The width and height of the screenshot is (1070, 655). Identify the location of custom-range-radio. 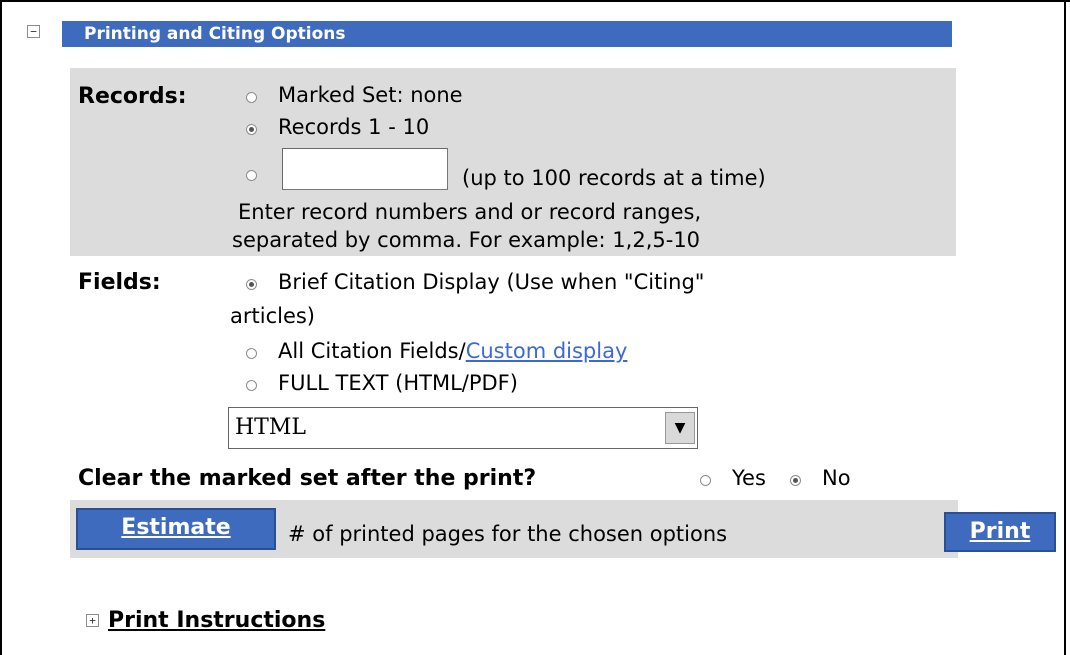
(251, 175).